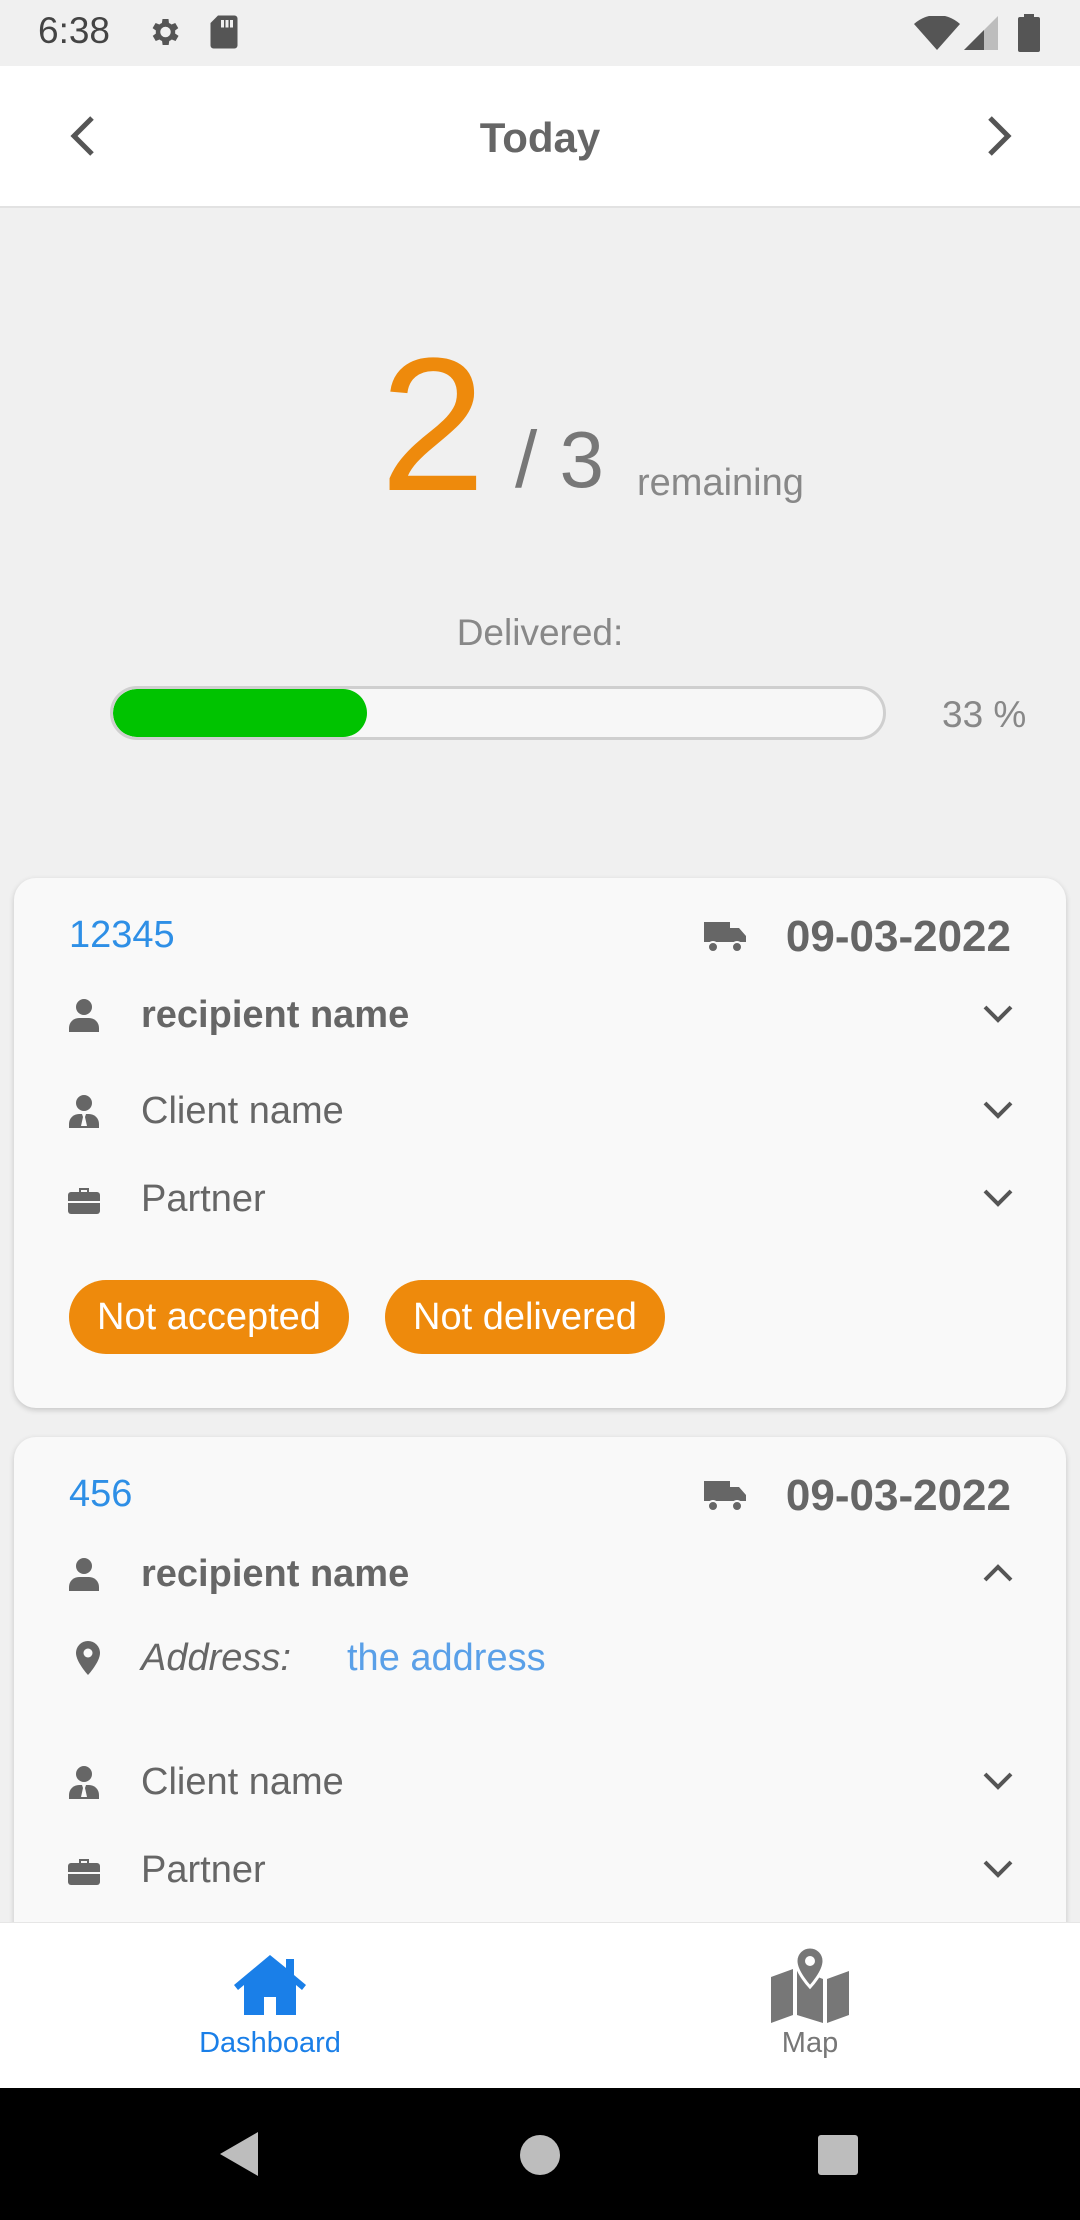  What do you see at coordinates (937, 33) in the screenshot?
I see `wifi-icon` at bounding box center [937, 33].